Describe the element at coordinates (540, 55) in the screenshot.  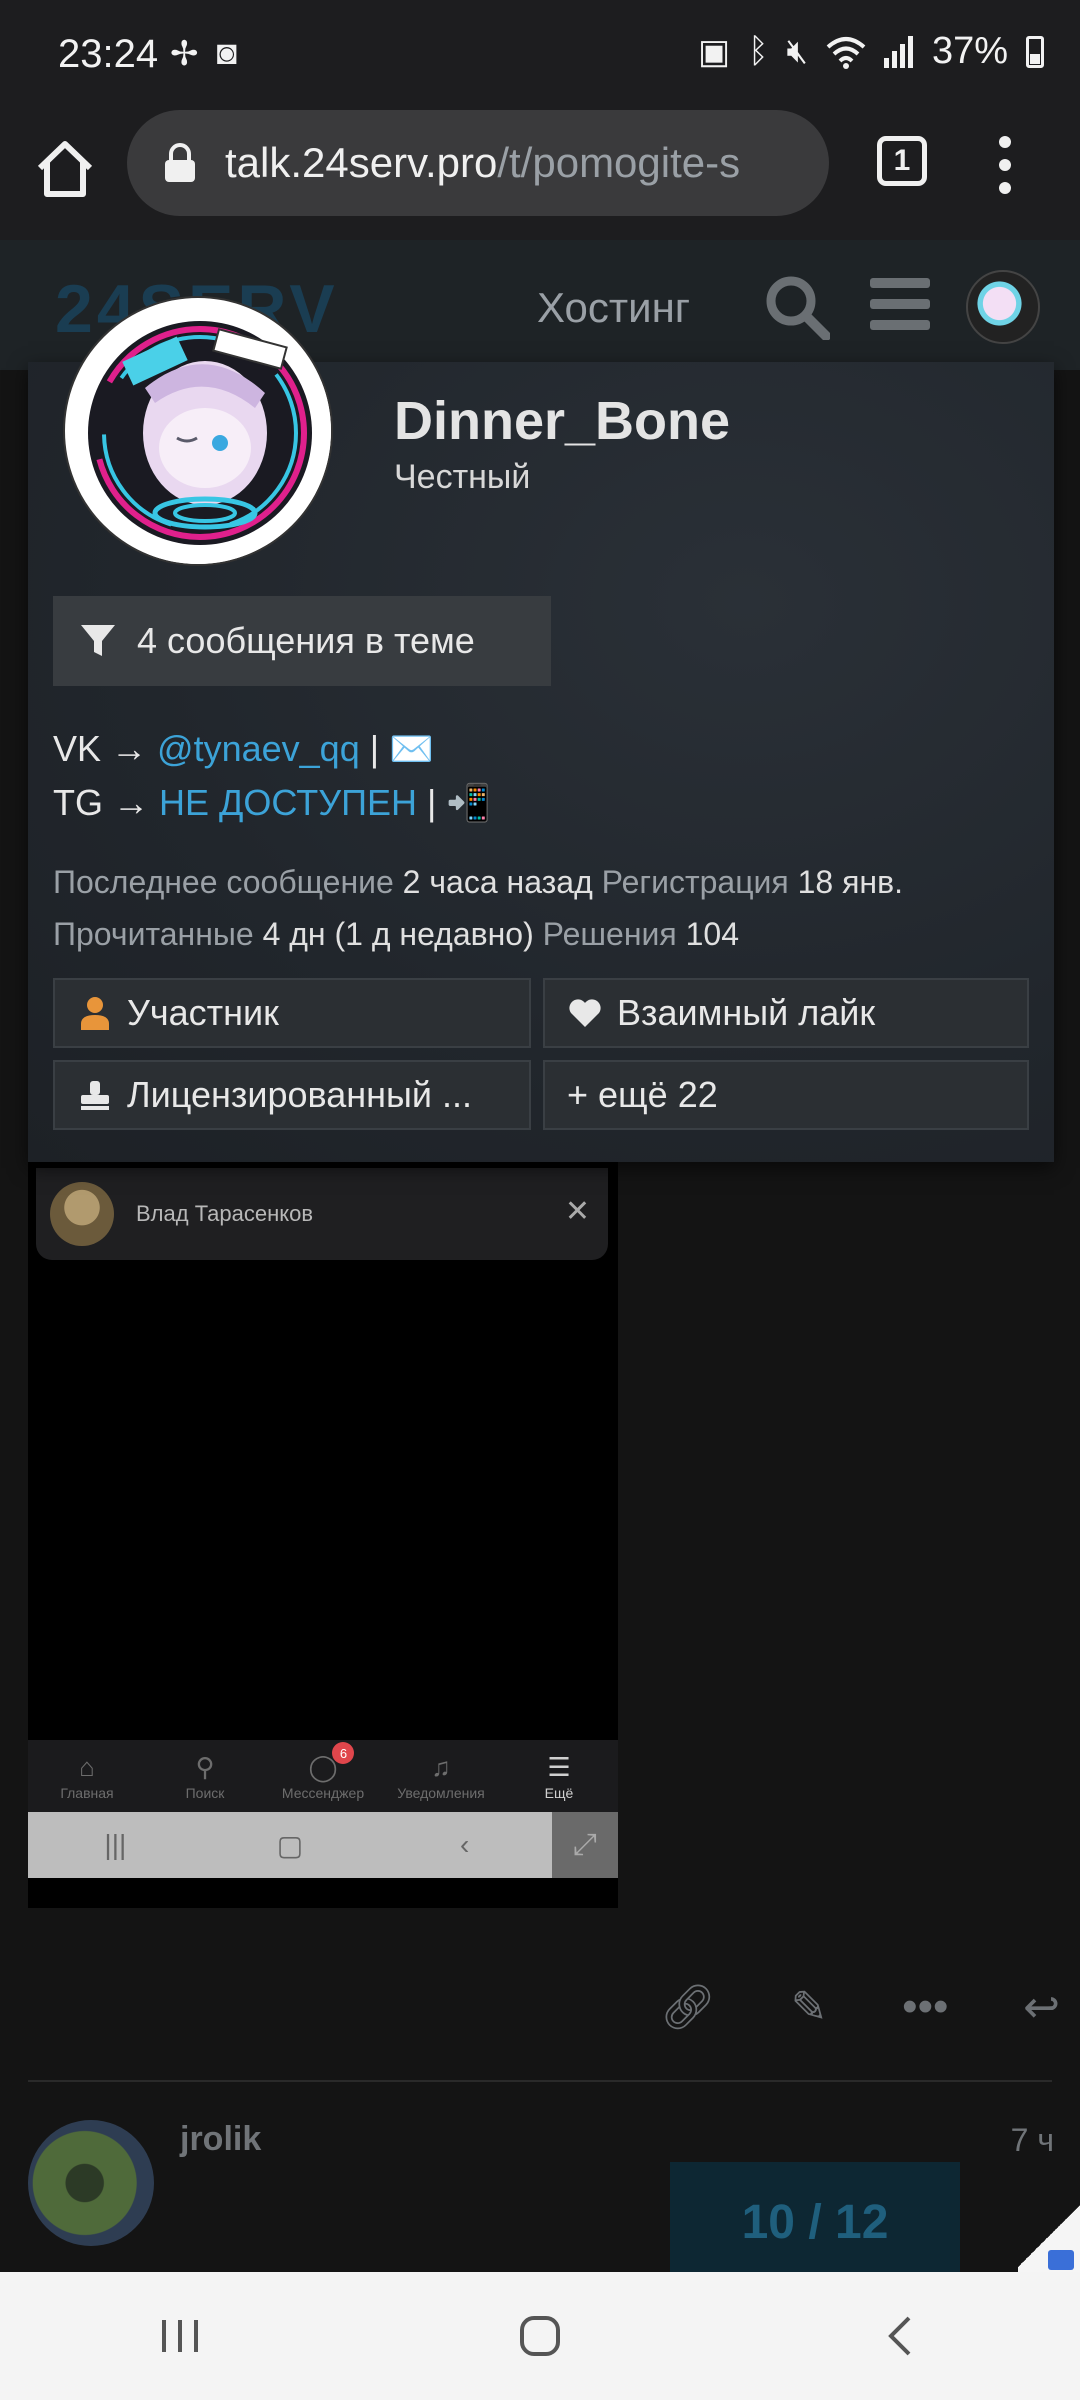
I see `status-bar: 23:24 ✢ ◙ ▣ ᛒ 🔇︎ 37%` at that location.